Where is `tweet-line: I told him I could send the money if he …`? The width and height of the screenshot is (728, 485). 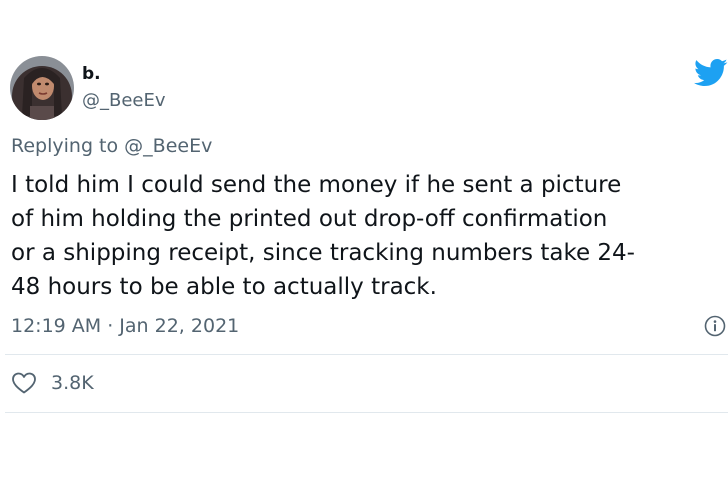 tweet-line: I told him I could send the money if he … is located at coordinates (316, 185).